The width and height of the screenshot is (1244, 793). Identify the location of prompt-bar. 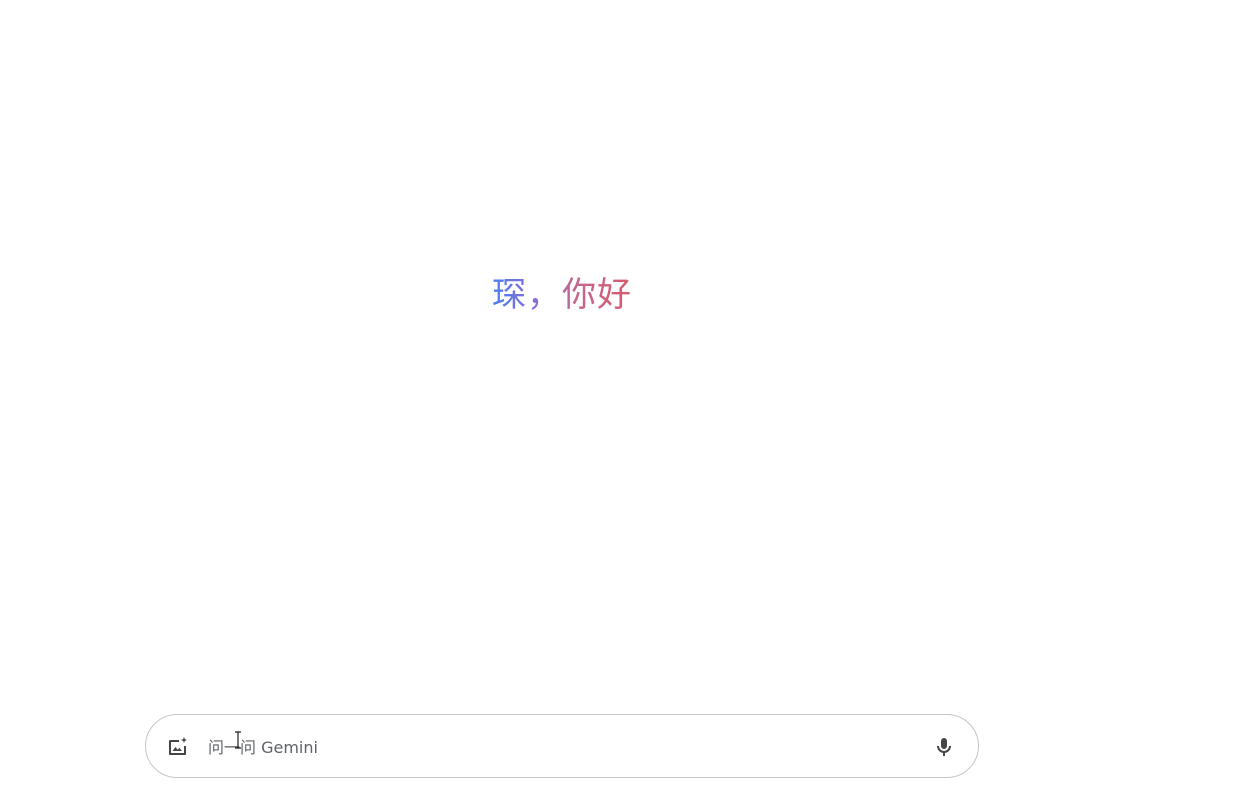
(562, 746).